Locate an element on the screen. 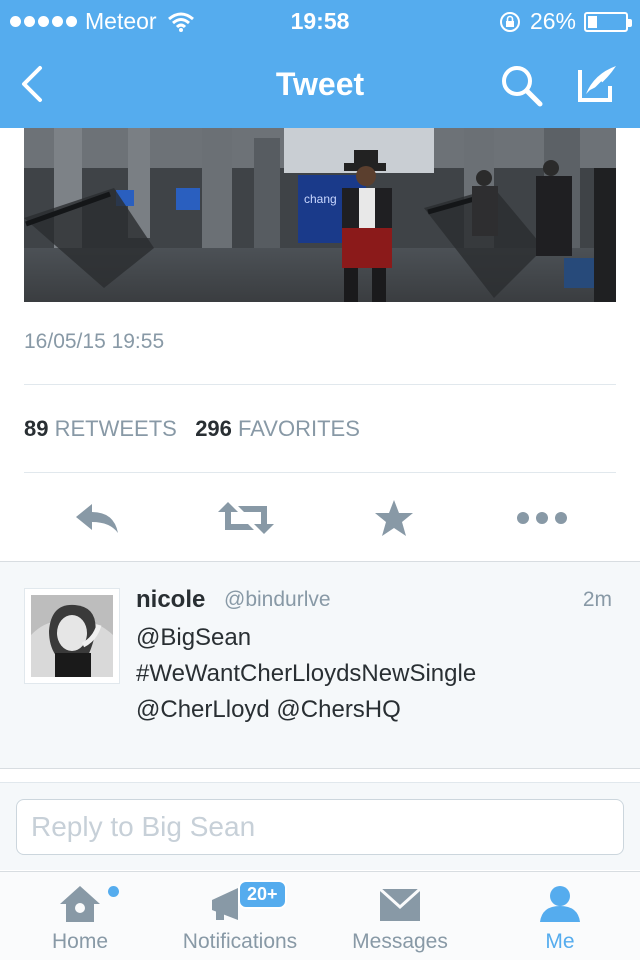  tab-me: Me is located at coordinates (560, 916).